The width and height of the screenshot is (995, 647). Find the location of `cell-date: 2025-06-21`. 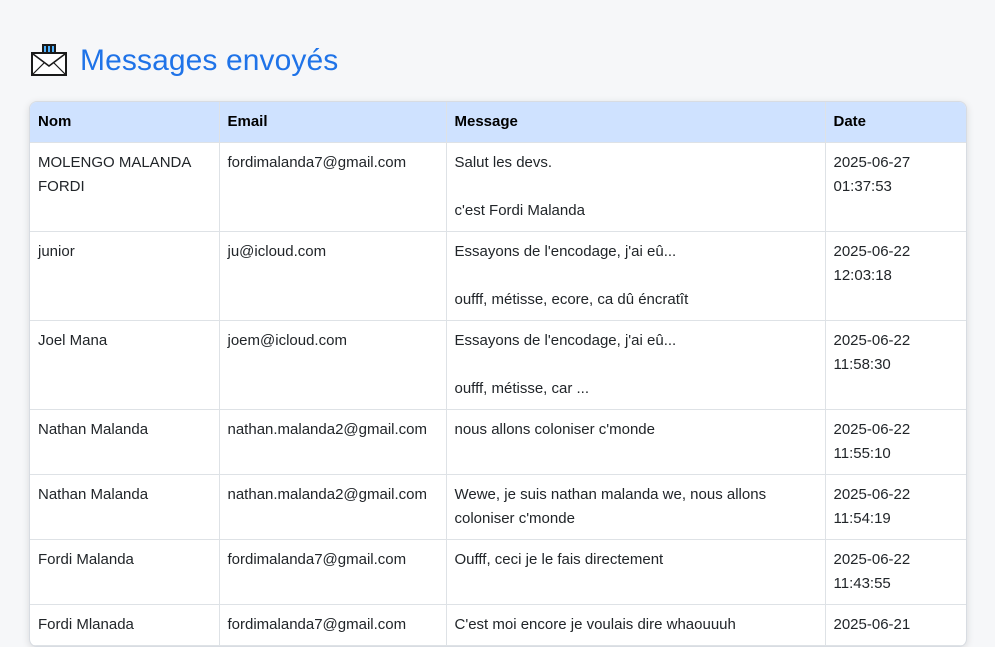

cell-date: 2025-06-21 is located at coordinates (895, 625).